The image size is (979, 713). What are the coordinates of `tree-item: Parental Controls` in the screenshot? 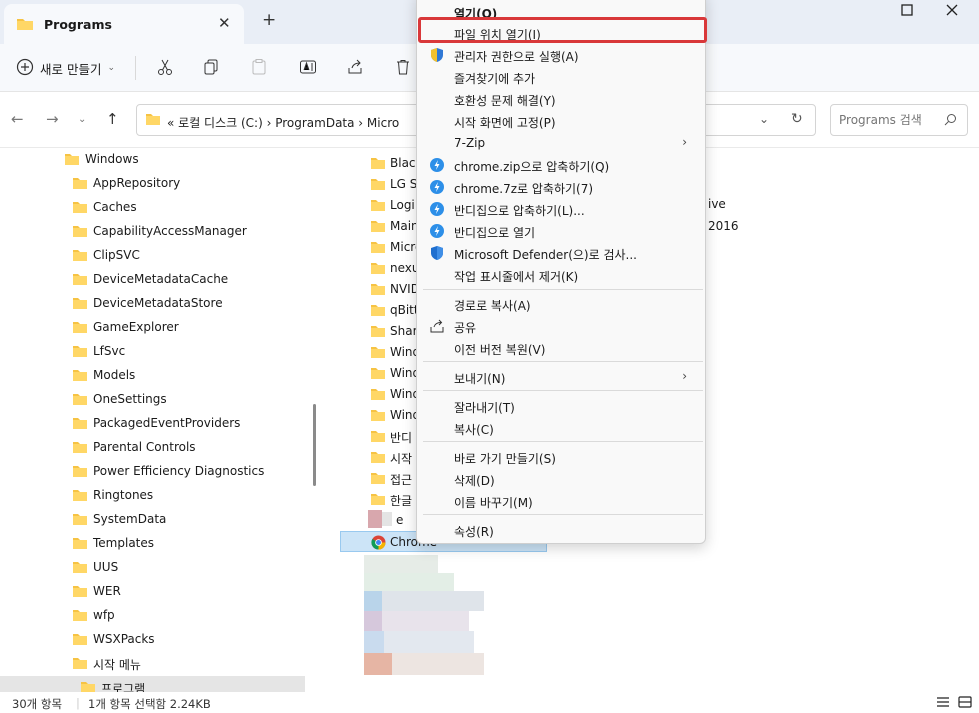 It's located at (155, 448).